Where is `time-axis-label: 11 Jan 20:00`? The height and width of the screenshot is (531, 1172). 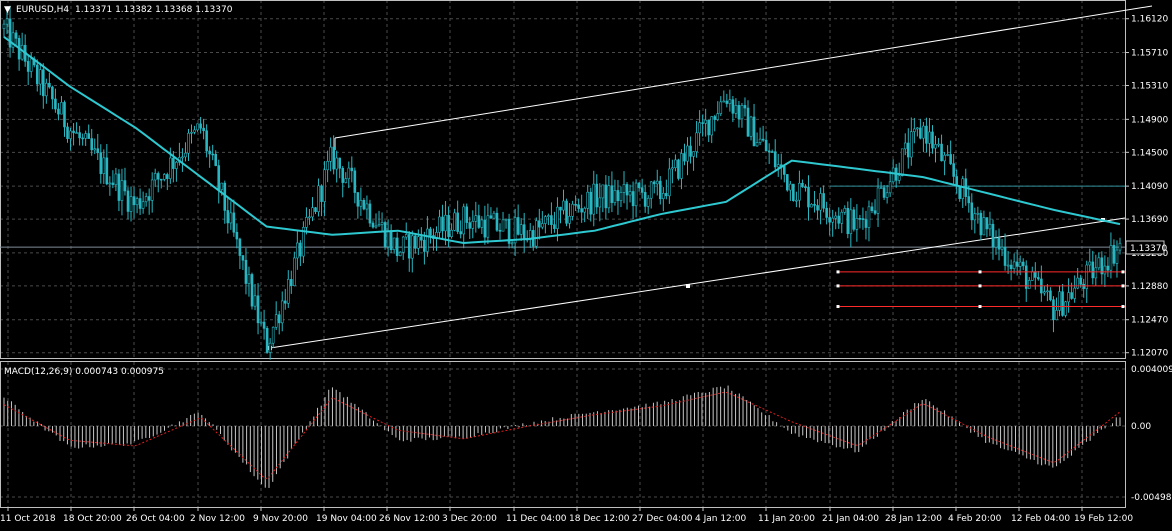 time-axis-label: 11 Jan 20:00 is located at coordinates (786, 519).